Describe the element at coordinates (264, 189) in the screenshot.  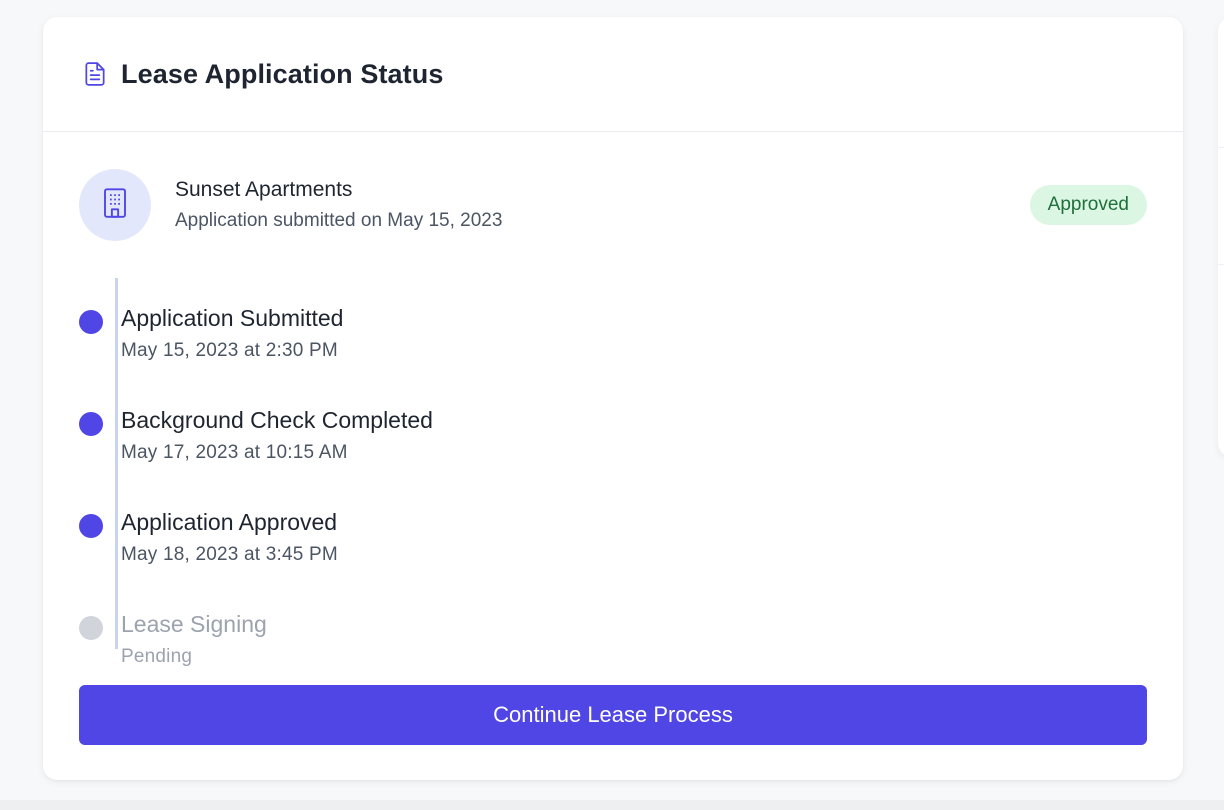
I see `property-name: Sunset Apartments` at that location.